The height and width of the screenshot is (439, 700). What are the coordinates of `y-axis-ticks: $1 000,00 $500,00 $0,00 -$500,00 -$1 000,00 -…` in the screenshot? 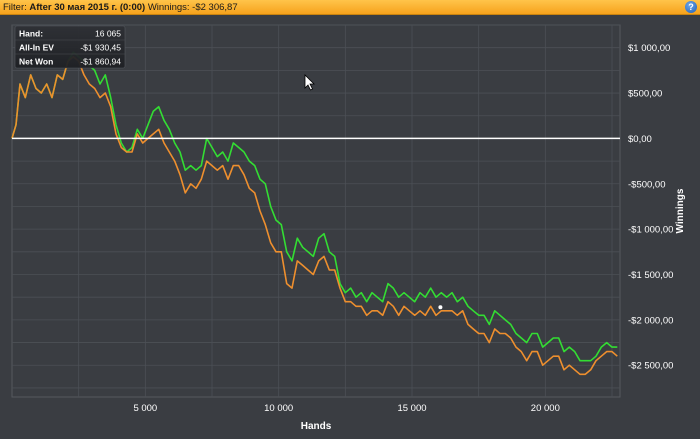 It's located at (650, 207).